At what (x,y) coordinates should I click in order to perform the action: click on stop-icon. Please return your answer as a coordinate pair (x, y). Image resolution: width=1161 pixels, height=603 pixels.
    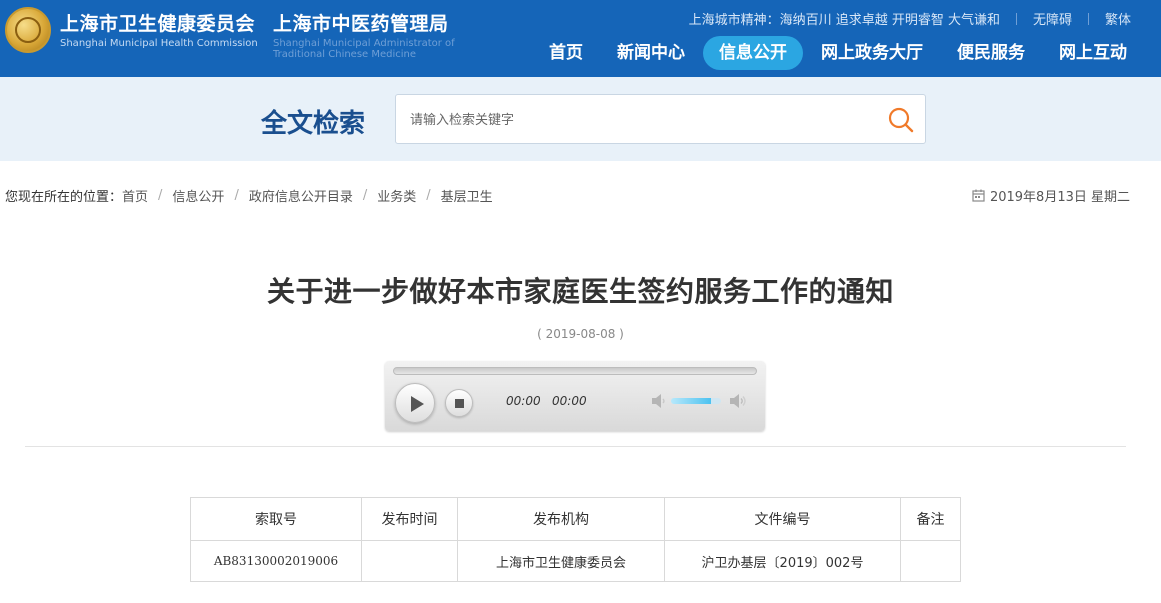
    Looking at the image, I should click on (459, 403).